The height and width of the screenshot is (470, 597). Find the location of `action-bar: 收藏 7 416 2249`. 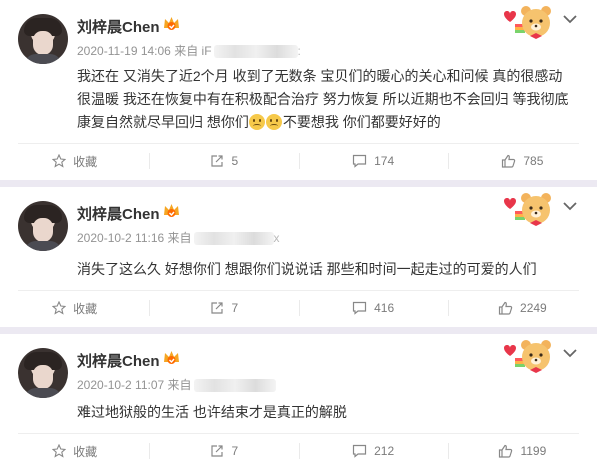

action-bar: 收藏 7 416 2249 is located at coordinates (298, 308).